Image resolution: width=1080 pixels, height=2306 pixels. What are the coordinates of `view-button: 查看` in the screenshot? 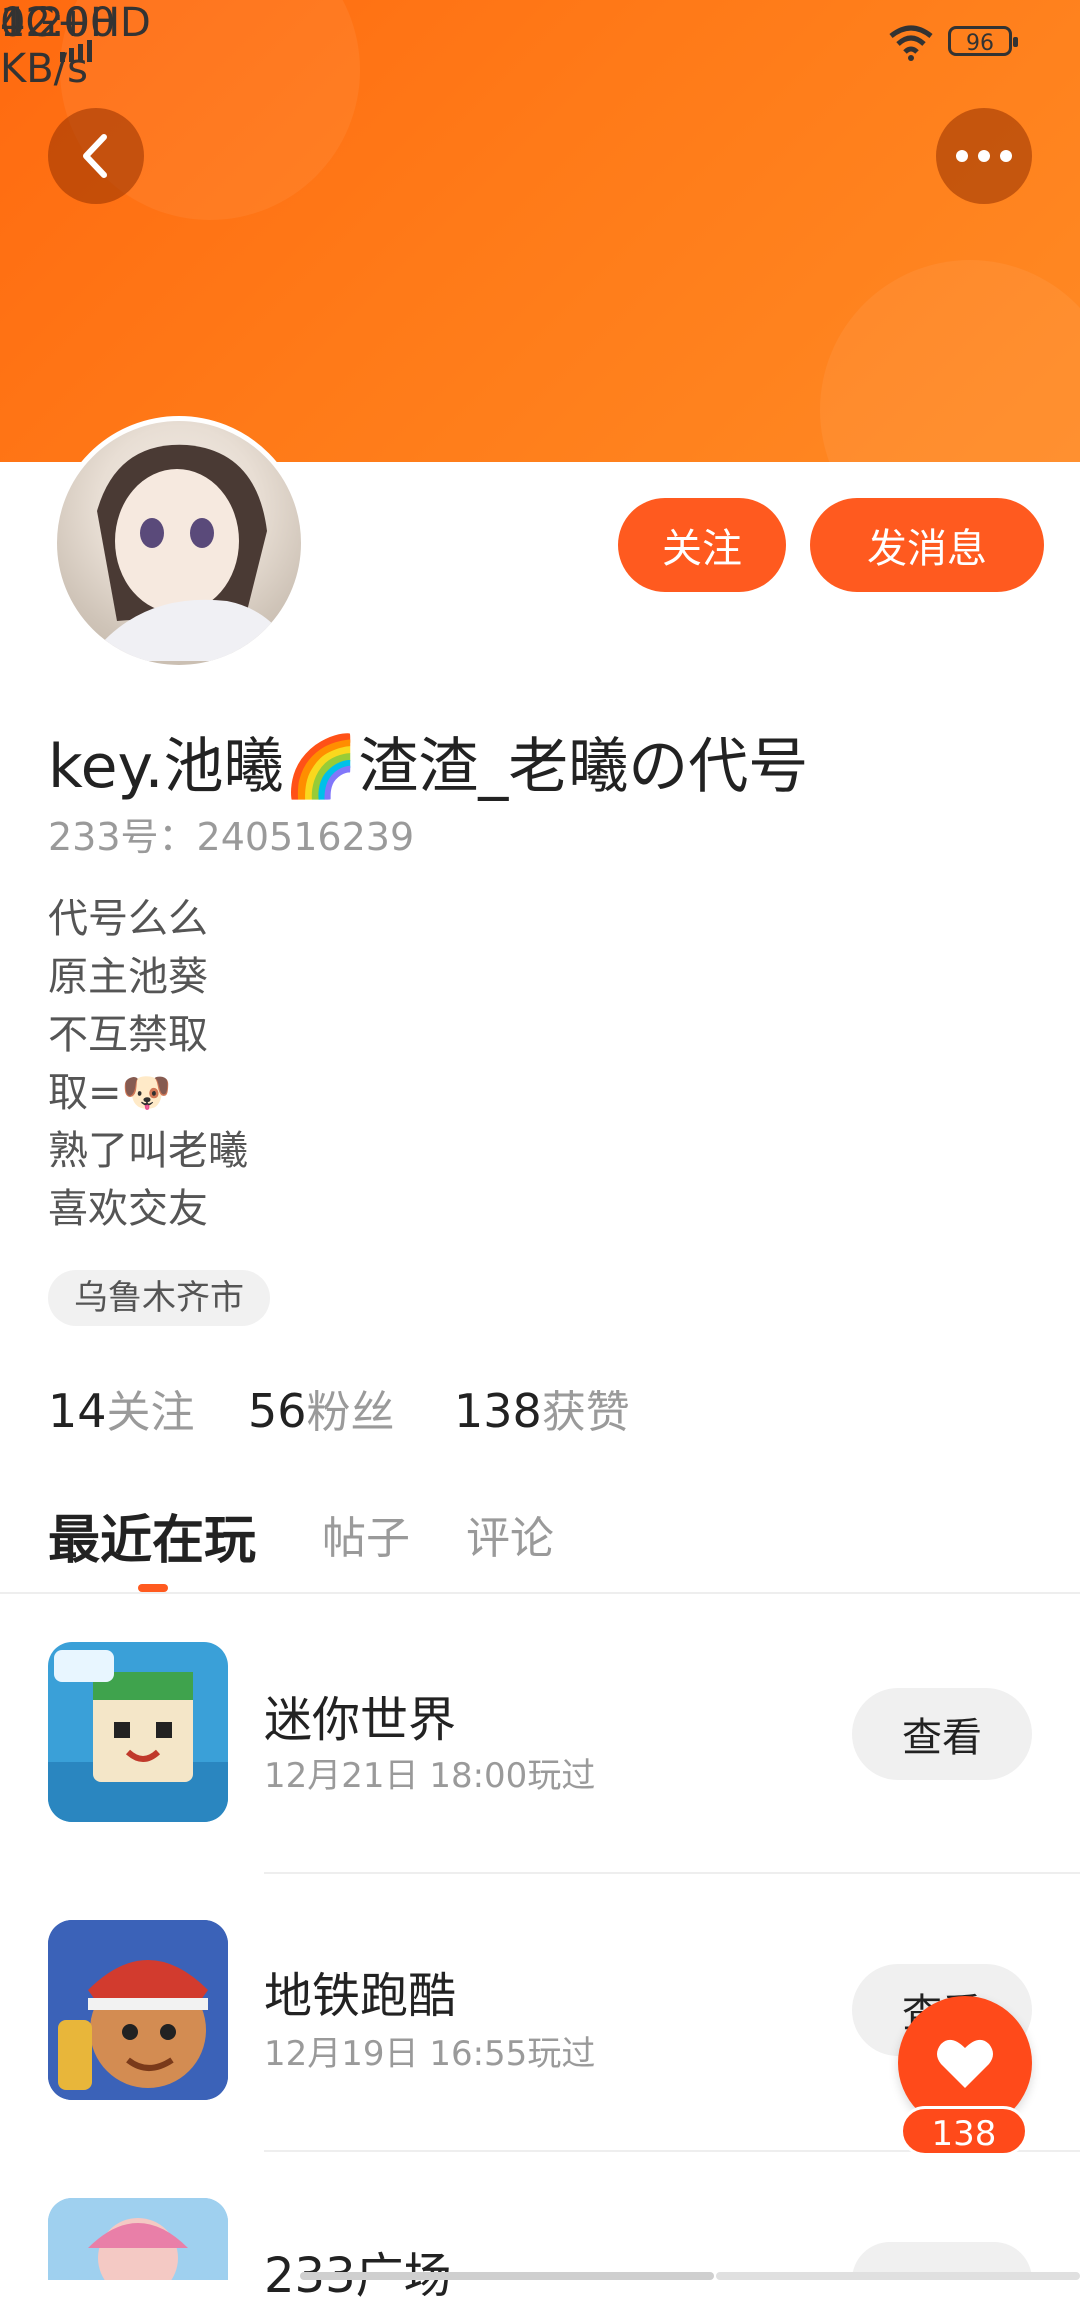 It's located at (942, 1734).